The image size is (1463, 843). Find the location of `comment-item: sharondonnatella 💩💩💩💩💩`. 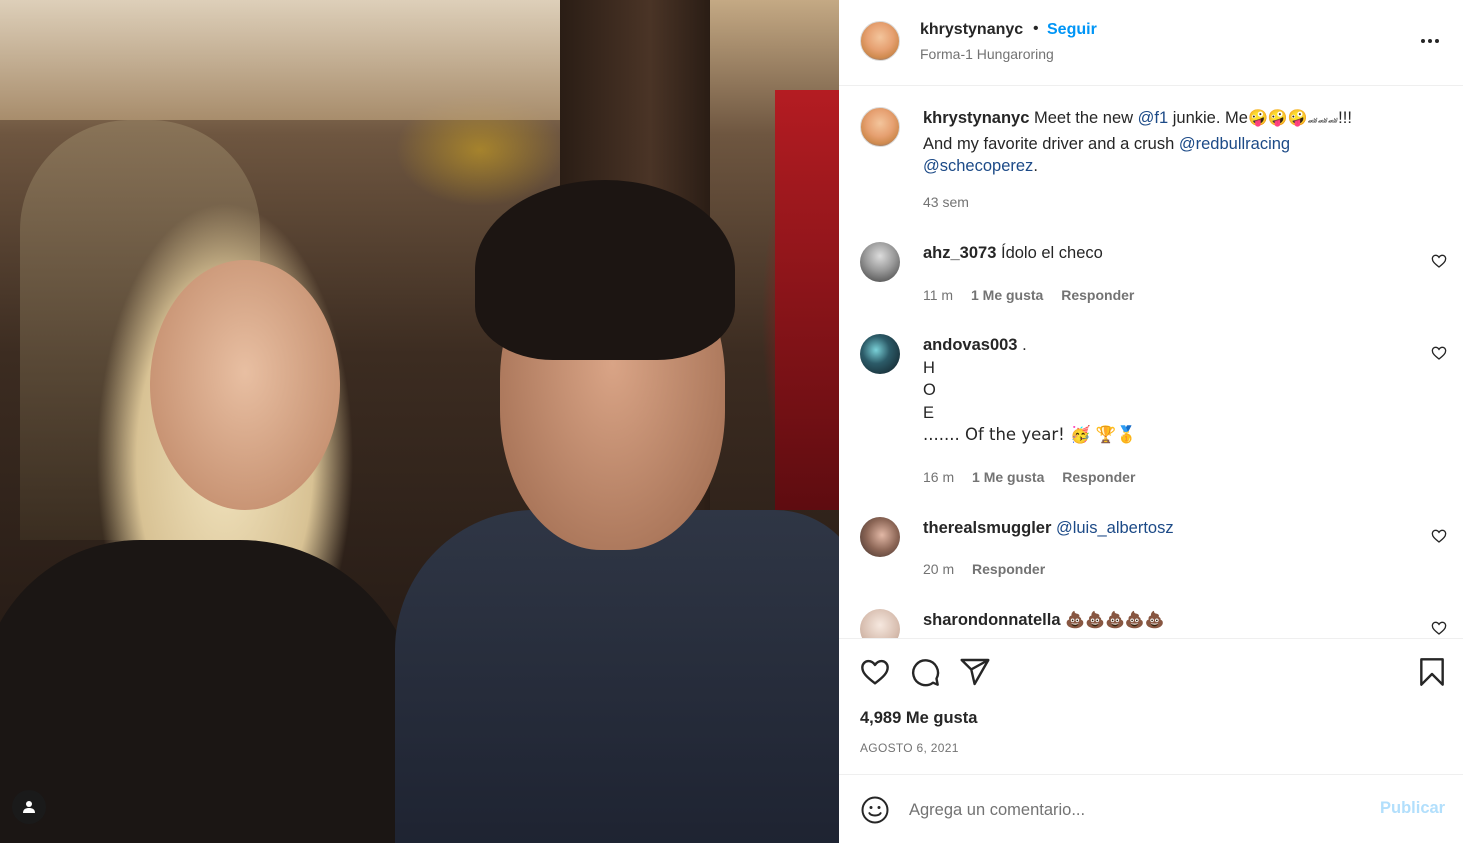

comment-item: sharondonnatella 💩💩💩💩💩 is located at coordinates (1151, 623).